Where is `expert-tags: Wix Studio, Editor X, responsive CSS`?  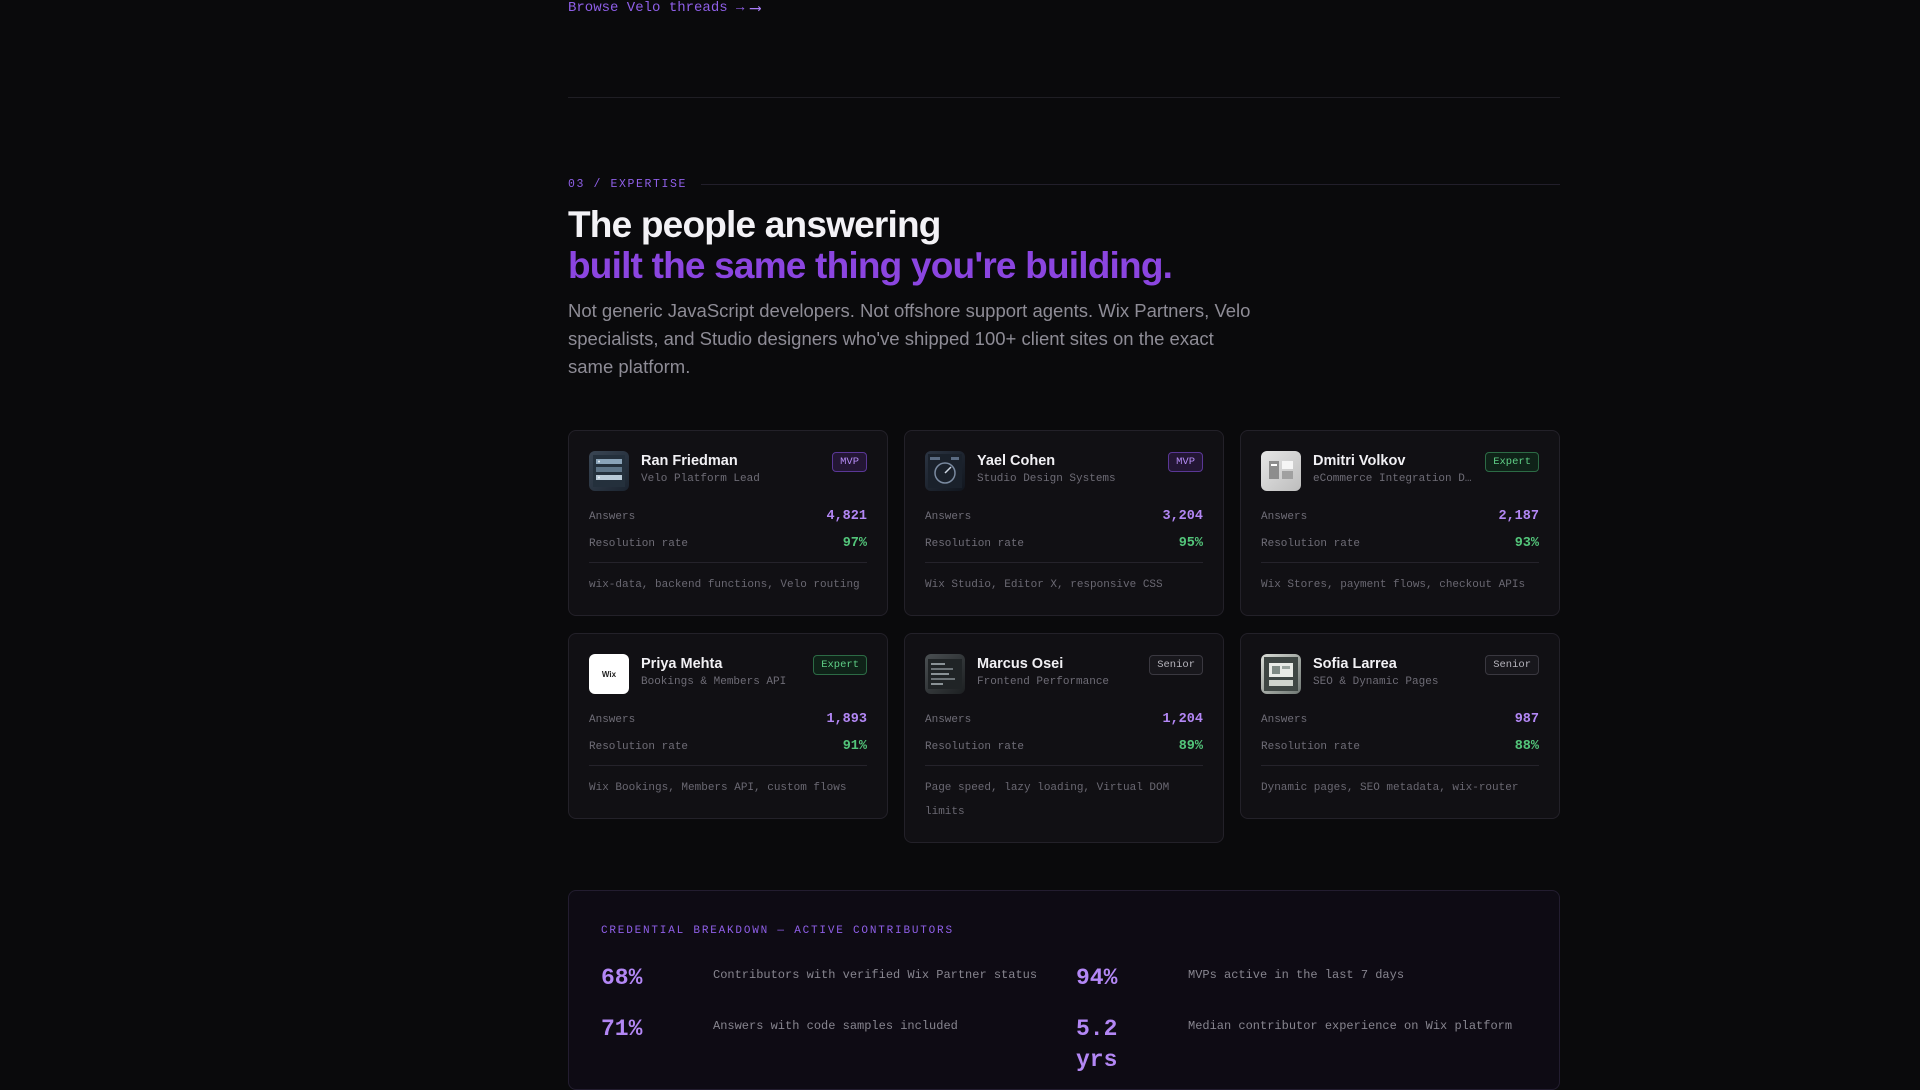
expert-tags: Wix Studio, Editor X, responsive CSS is located at coordinates (1044, 585).